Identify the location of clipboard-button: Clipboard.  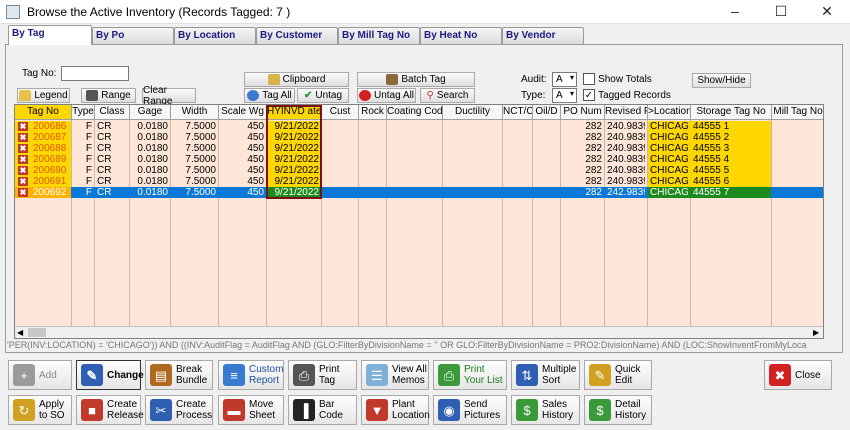
(296, 79).